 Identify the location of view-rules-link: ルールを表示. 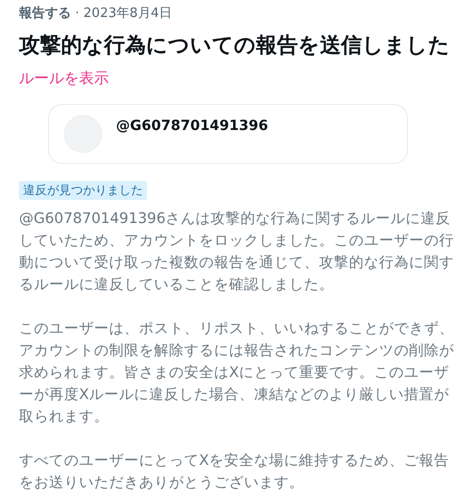
(64, 78).